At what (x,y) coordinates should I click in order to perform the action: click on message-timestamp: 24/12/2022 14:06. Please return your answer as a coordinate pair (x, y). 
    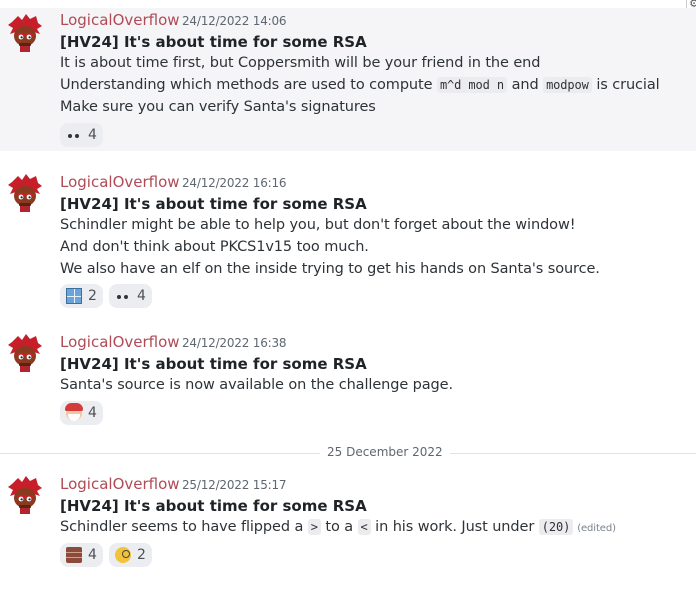
    Looking at the image, I should click on (234, 21).